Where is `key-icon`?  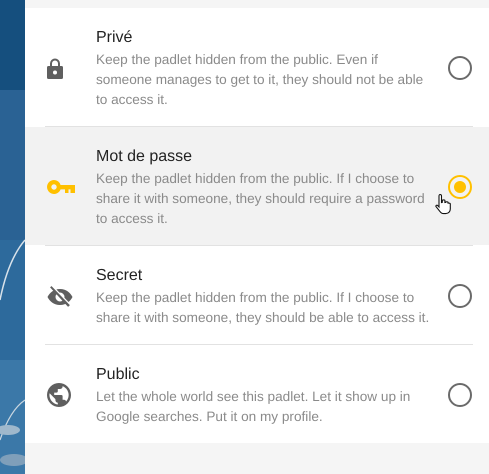
key-icon is located at coordinates (61, 187).